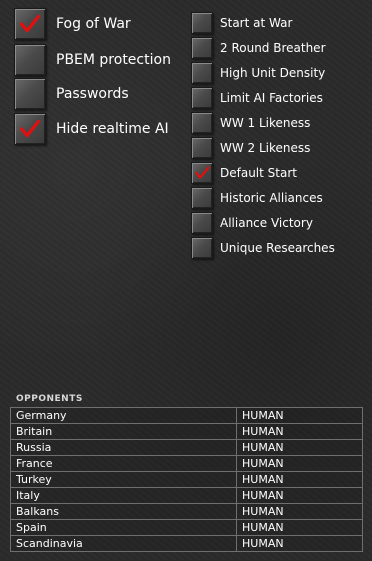 This screenshot has width=372, height=561. What do you see at coordinates (266, 223) in the screenshot?
I see `option-label: Alliance Victory` at bounding box center [266, 223].